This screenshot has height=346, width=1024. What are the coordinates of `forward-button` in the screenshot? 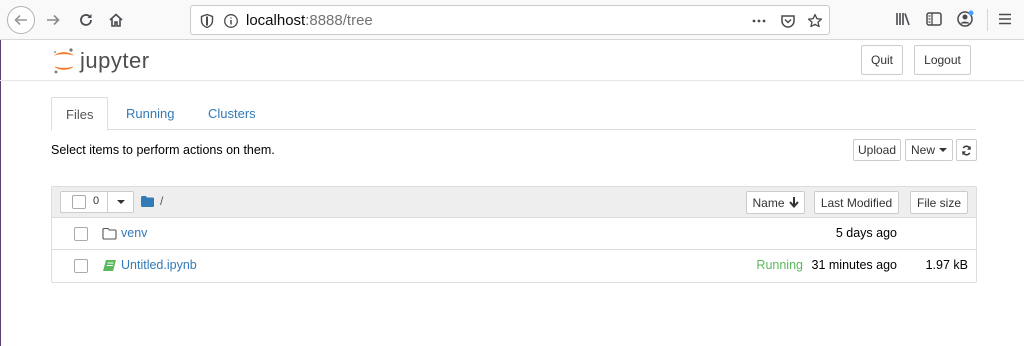 It's located at (53, 20).